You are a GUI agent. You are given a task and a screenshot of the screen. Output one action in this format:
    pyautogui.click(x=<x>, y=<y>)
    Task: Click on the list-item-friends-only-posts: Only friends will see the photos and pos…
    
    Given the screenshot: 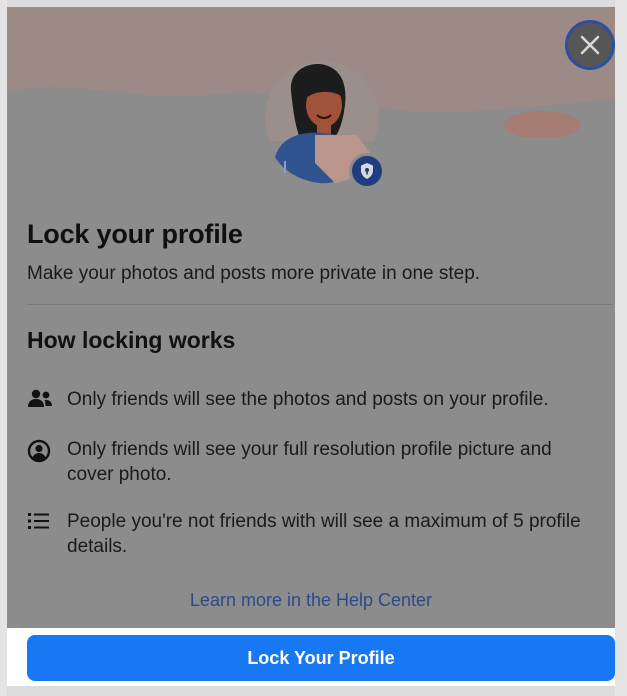 What is the action you would take?
    pyautogui.click(x=321, y=399)
    